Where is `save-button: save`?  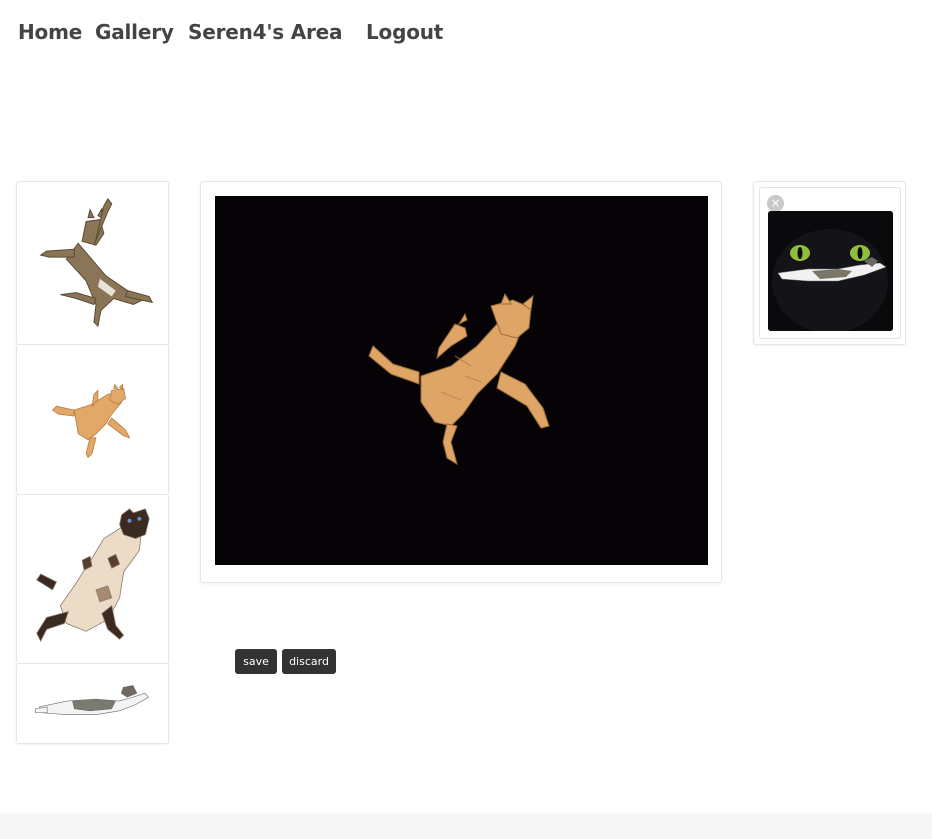
save-button: save is located at coordinates (256, 661).